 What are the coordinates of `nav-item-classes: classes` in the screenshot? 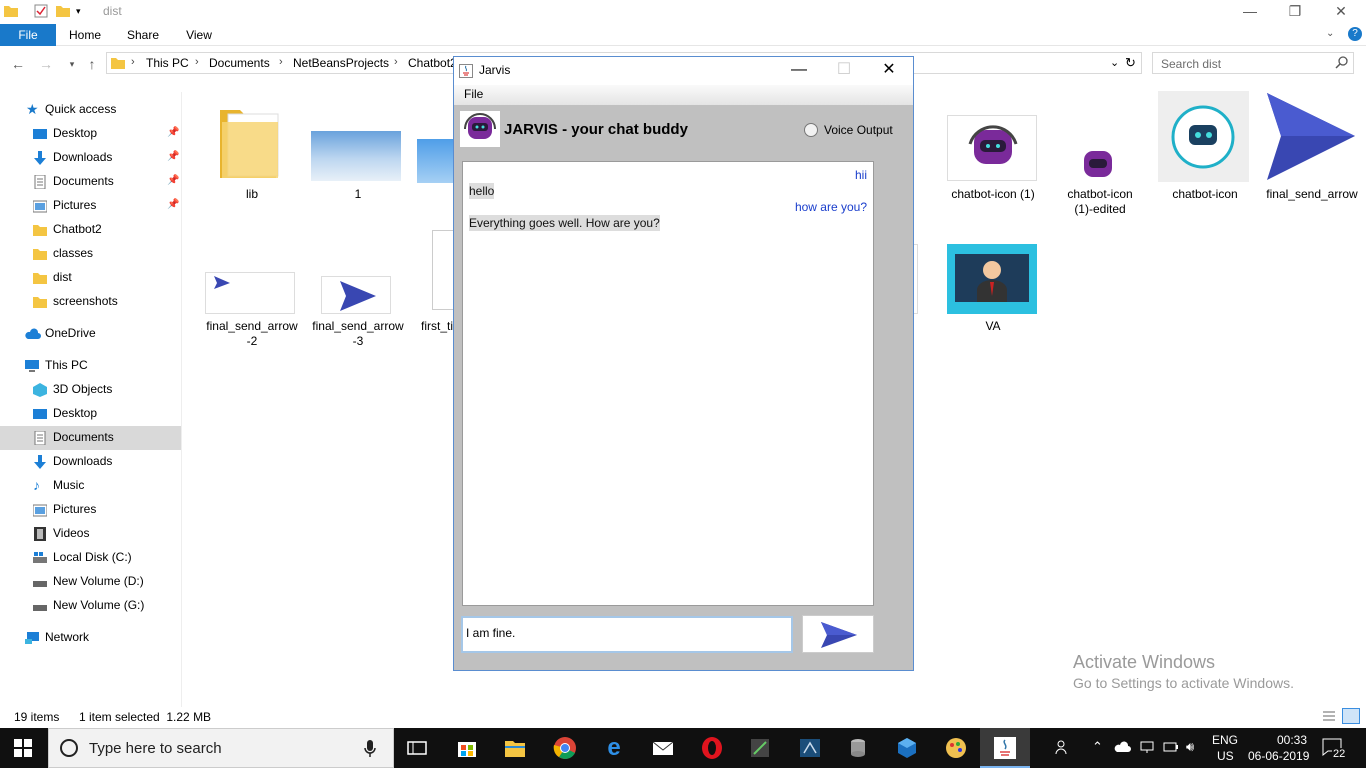 It's located at (90, 254).